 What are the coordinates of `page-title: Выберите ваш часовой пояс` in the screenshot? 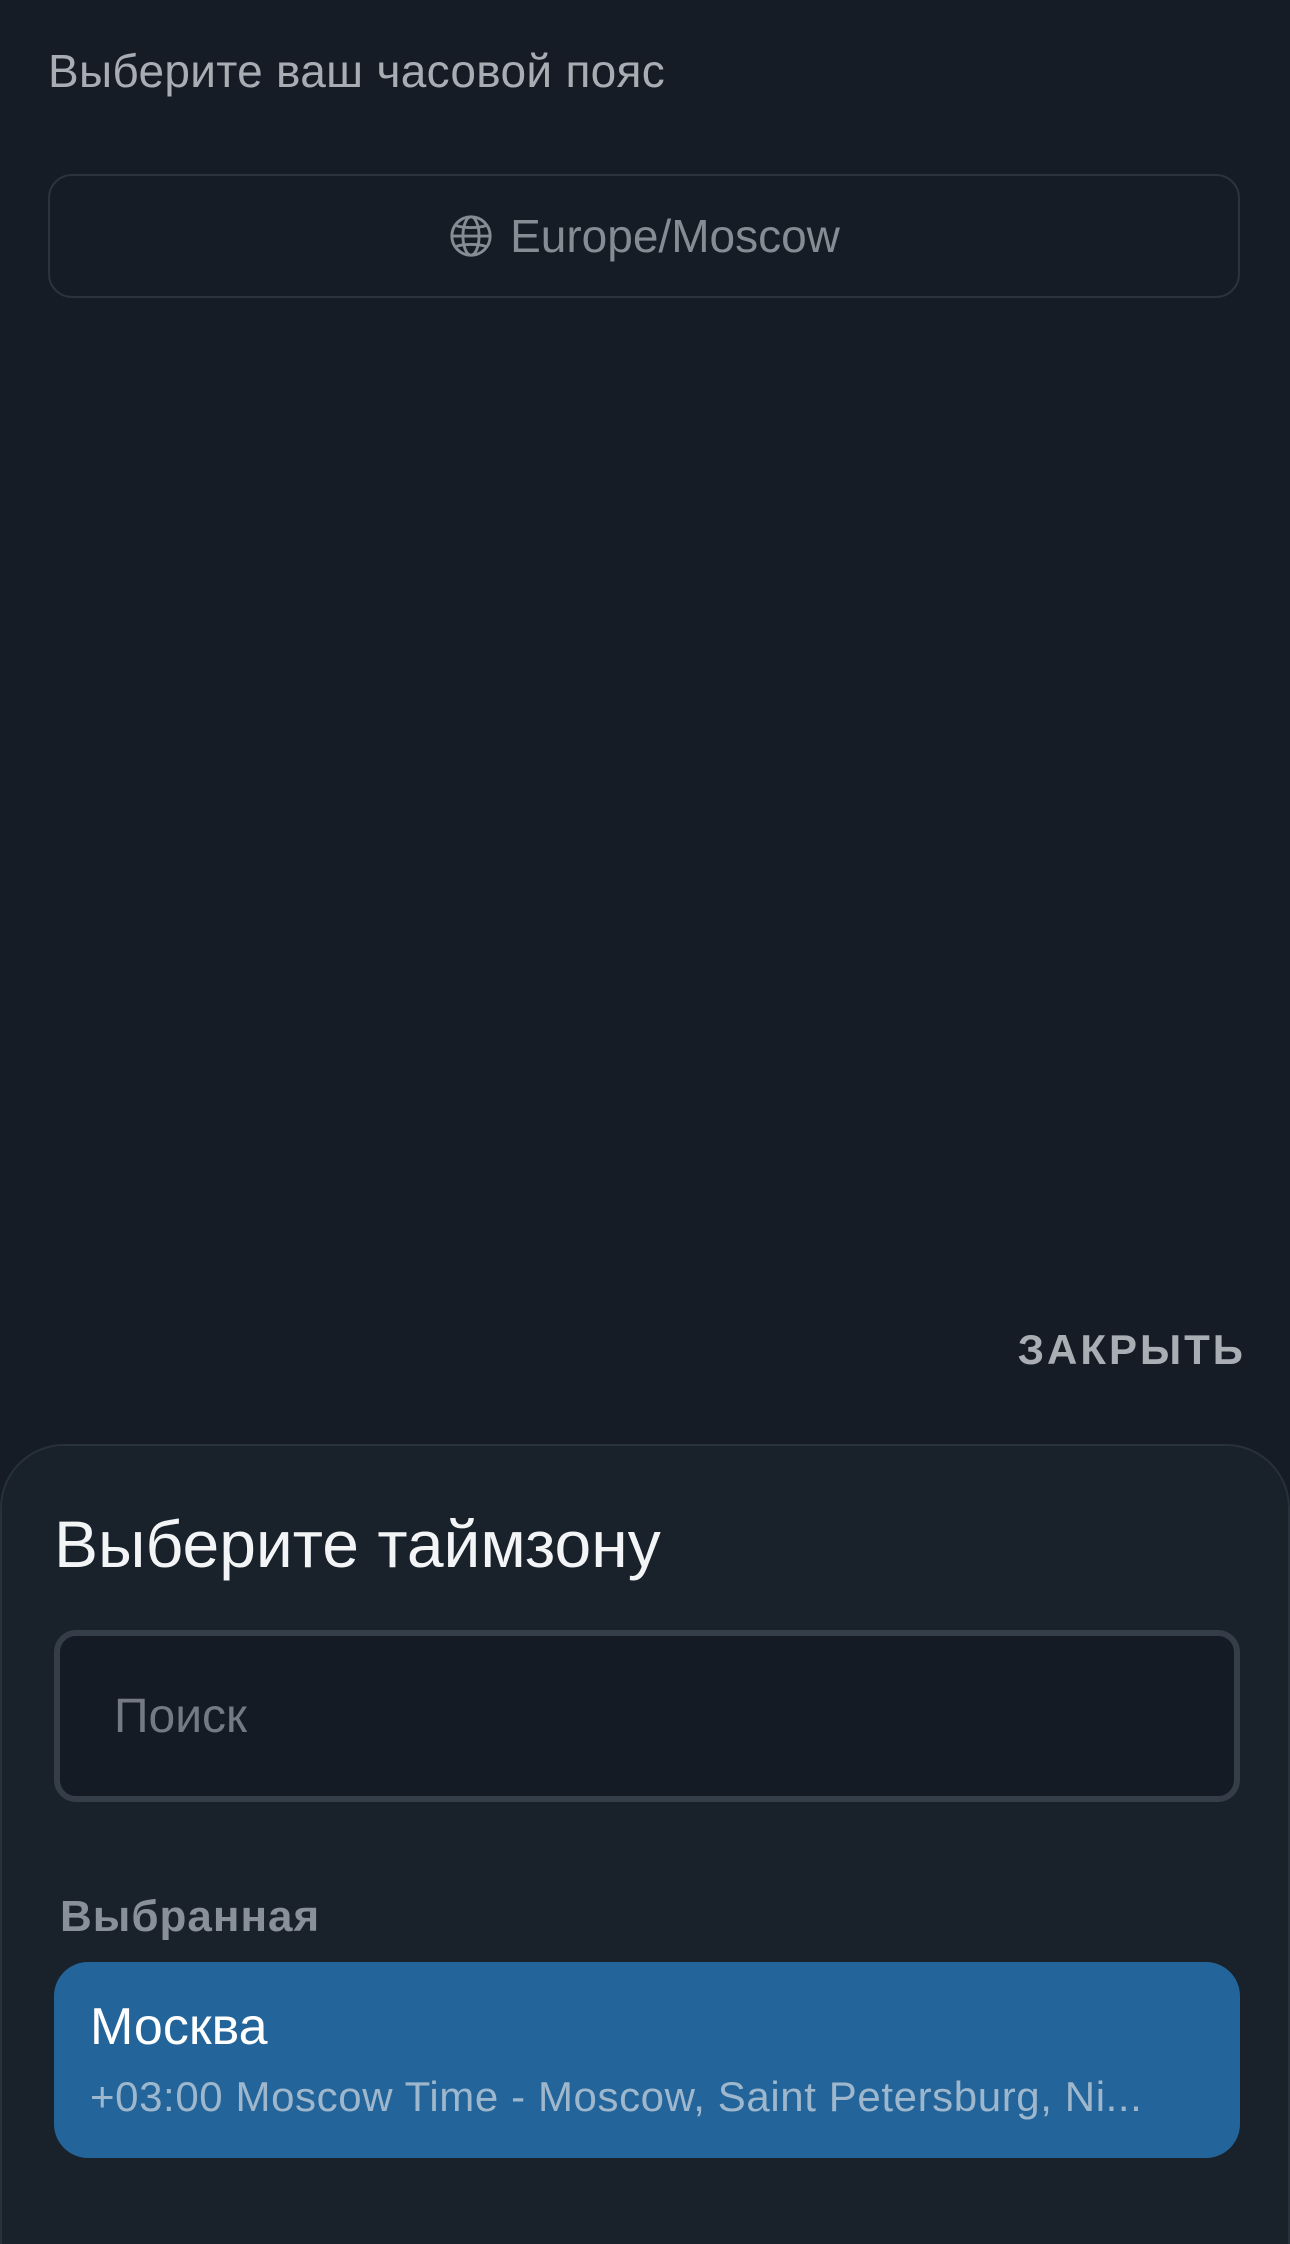 It's located at (357, 71).